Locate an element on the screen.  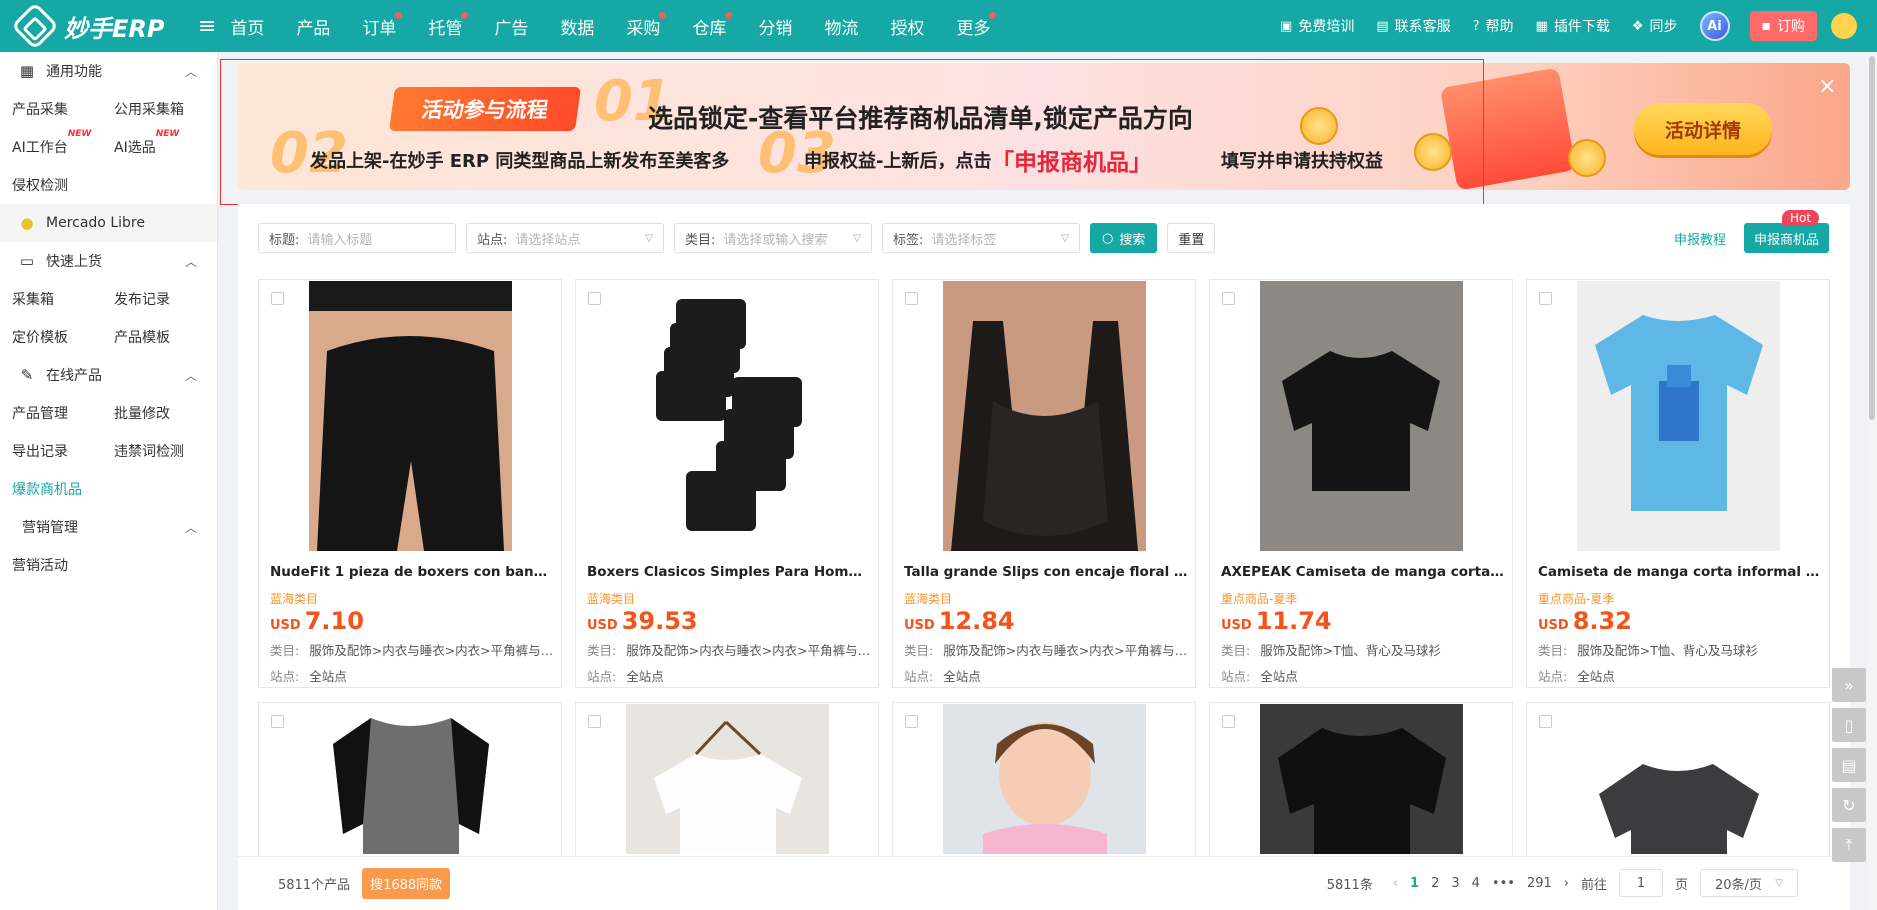
free-training-link: ▣ 免费培训 is located at coordinates (1317, 26).